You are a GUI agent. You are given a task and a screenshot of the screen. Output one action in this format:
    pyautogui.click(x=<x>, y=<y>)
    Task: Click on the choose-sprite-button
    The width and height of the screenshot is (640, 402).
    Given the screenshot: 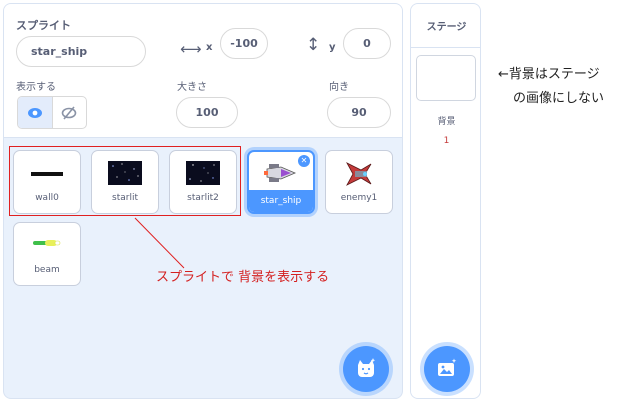 What is the action you would take?
    pyautogui.click(x=366, y=369)
    